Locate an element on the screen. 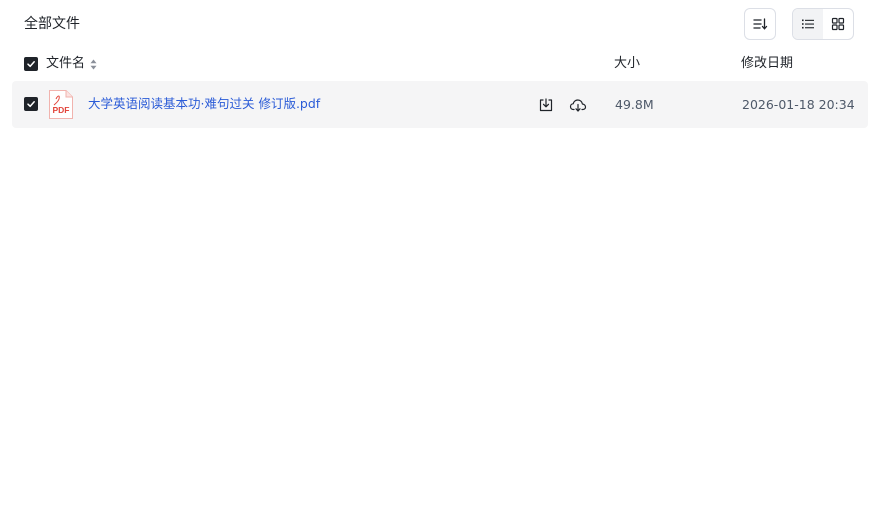 Image resolution: width=878 pixels, height=519 pixels. grid-view-icon is located at coordinates (838, 24).